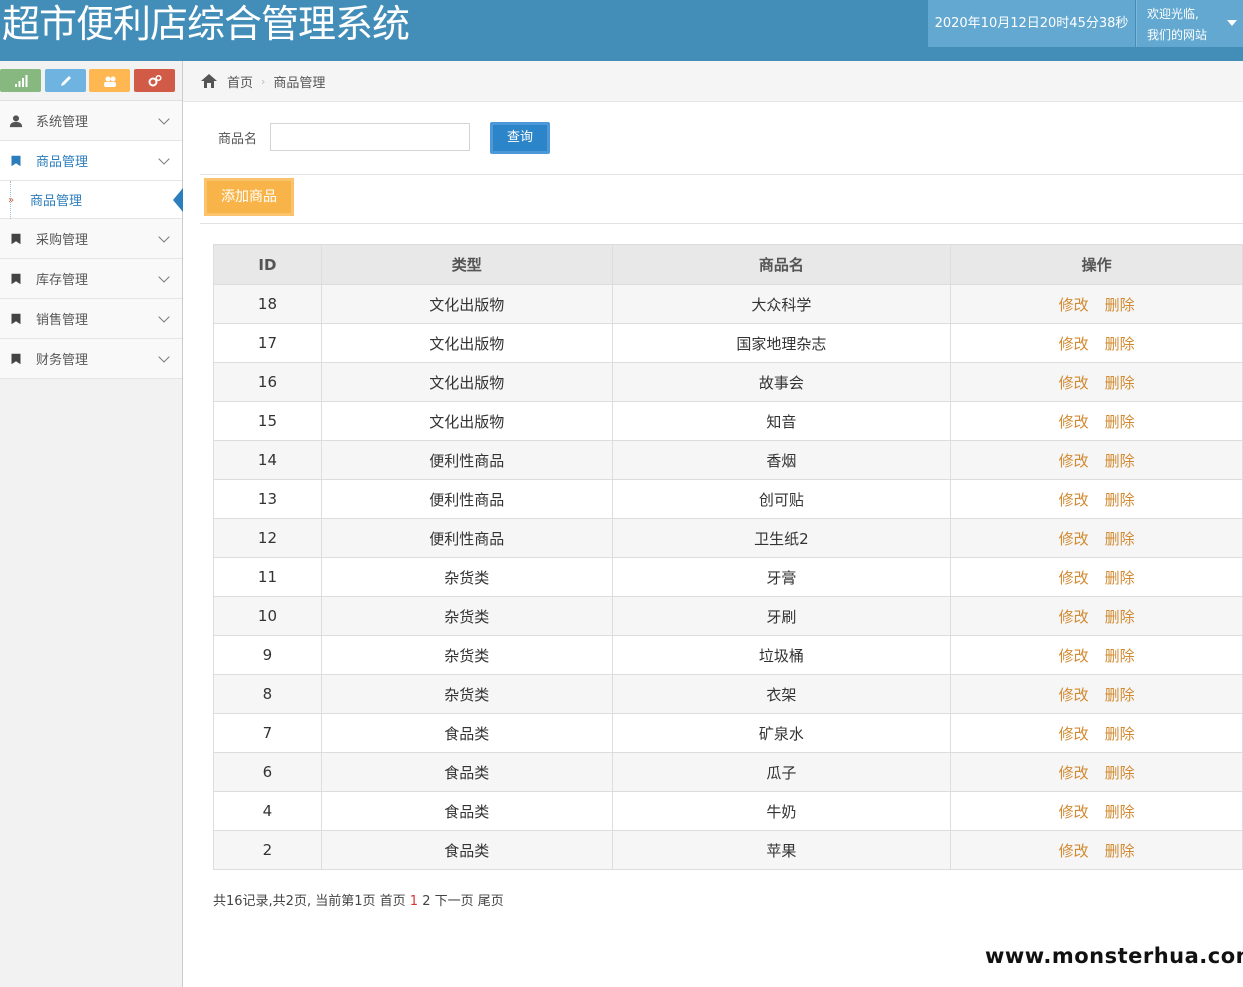  I want to click on table-row: 14 便利性商品 香烟 修改 删除, so click(728, 460).